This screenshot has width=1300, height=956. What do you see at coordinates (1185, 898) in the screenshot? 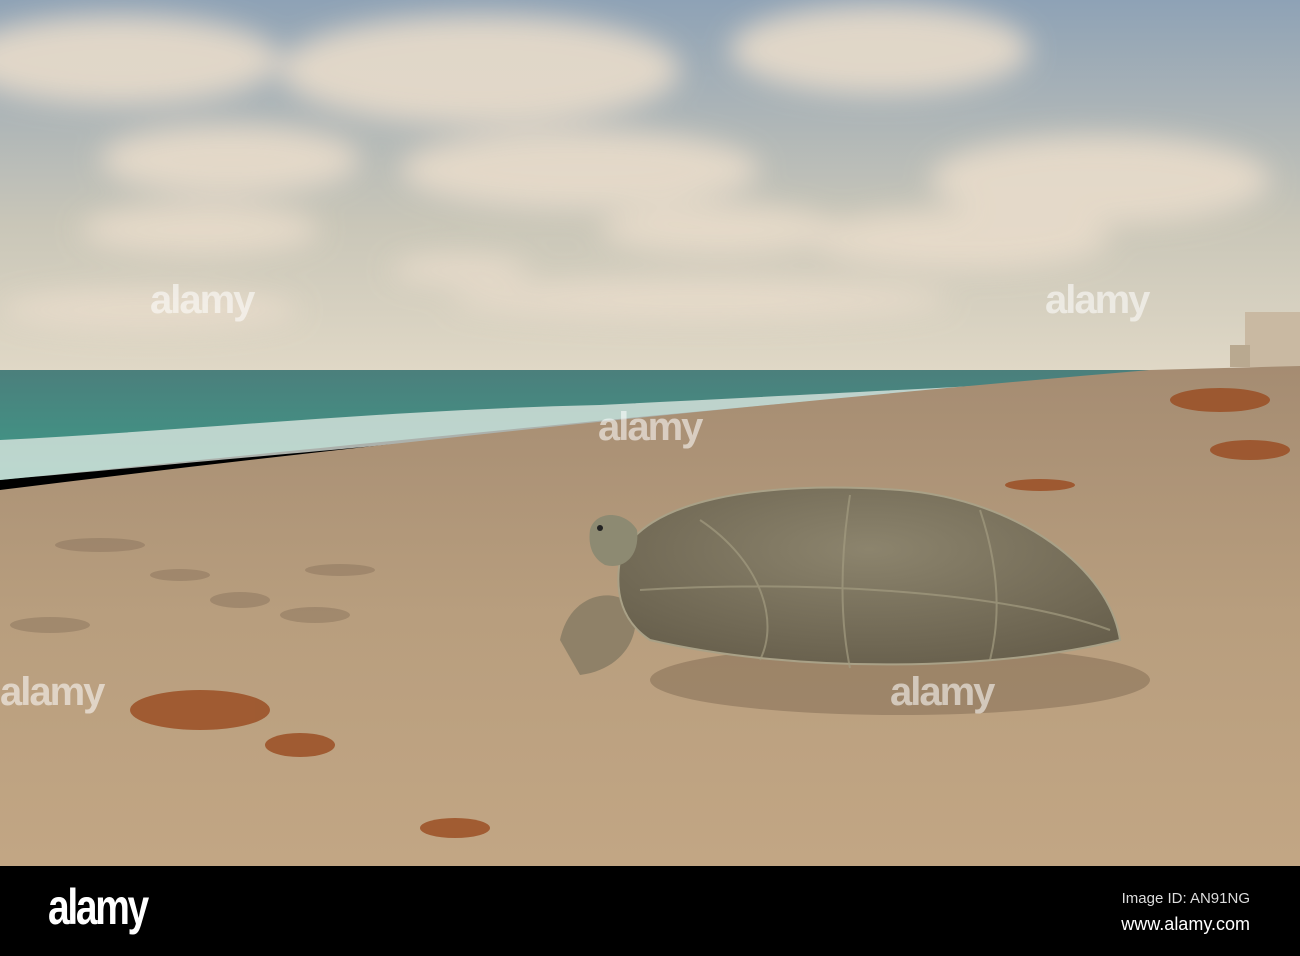
I see `image-id: Image ID: AN91NG` at bounding box center [1185, 898].